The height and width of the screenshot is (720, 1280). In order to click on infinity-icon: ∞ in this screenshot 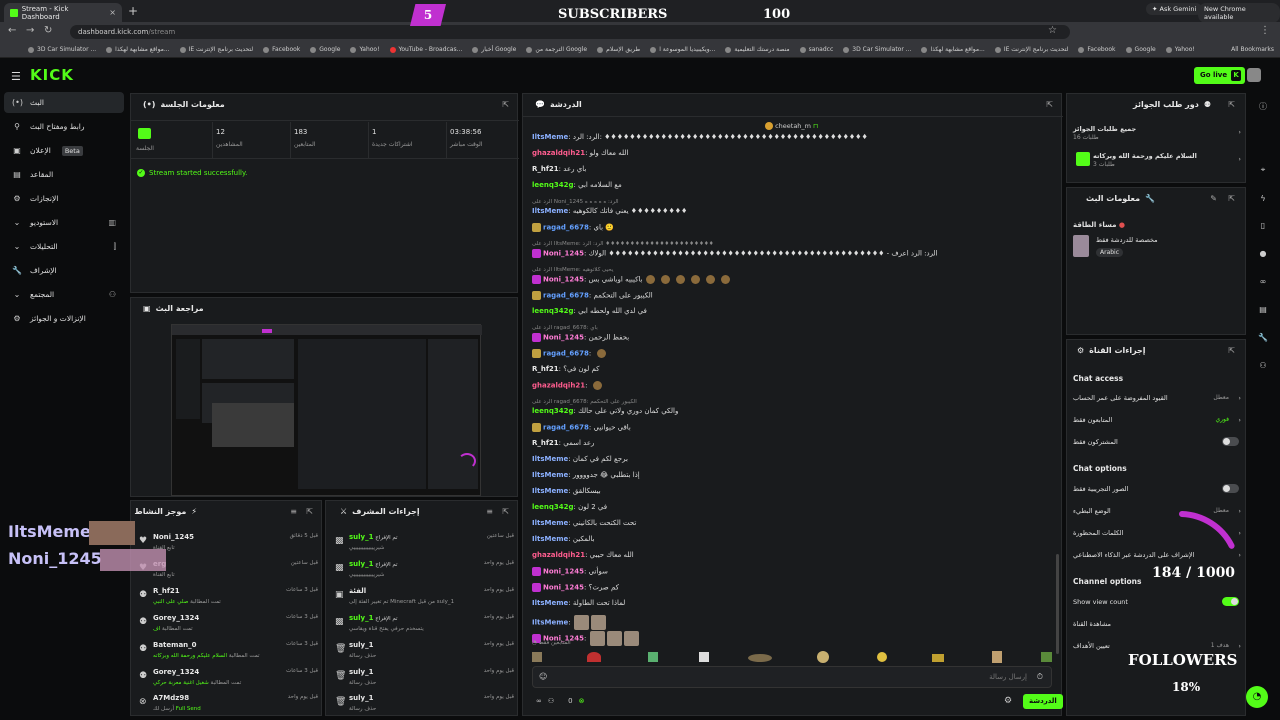, I will do `click(539, 701)`.